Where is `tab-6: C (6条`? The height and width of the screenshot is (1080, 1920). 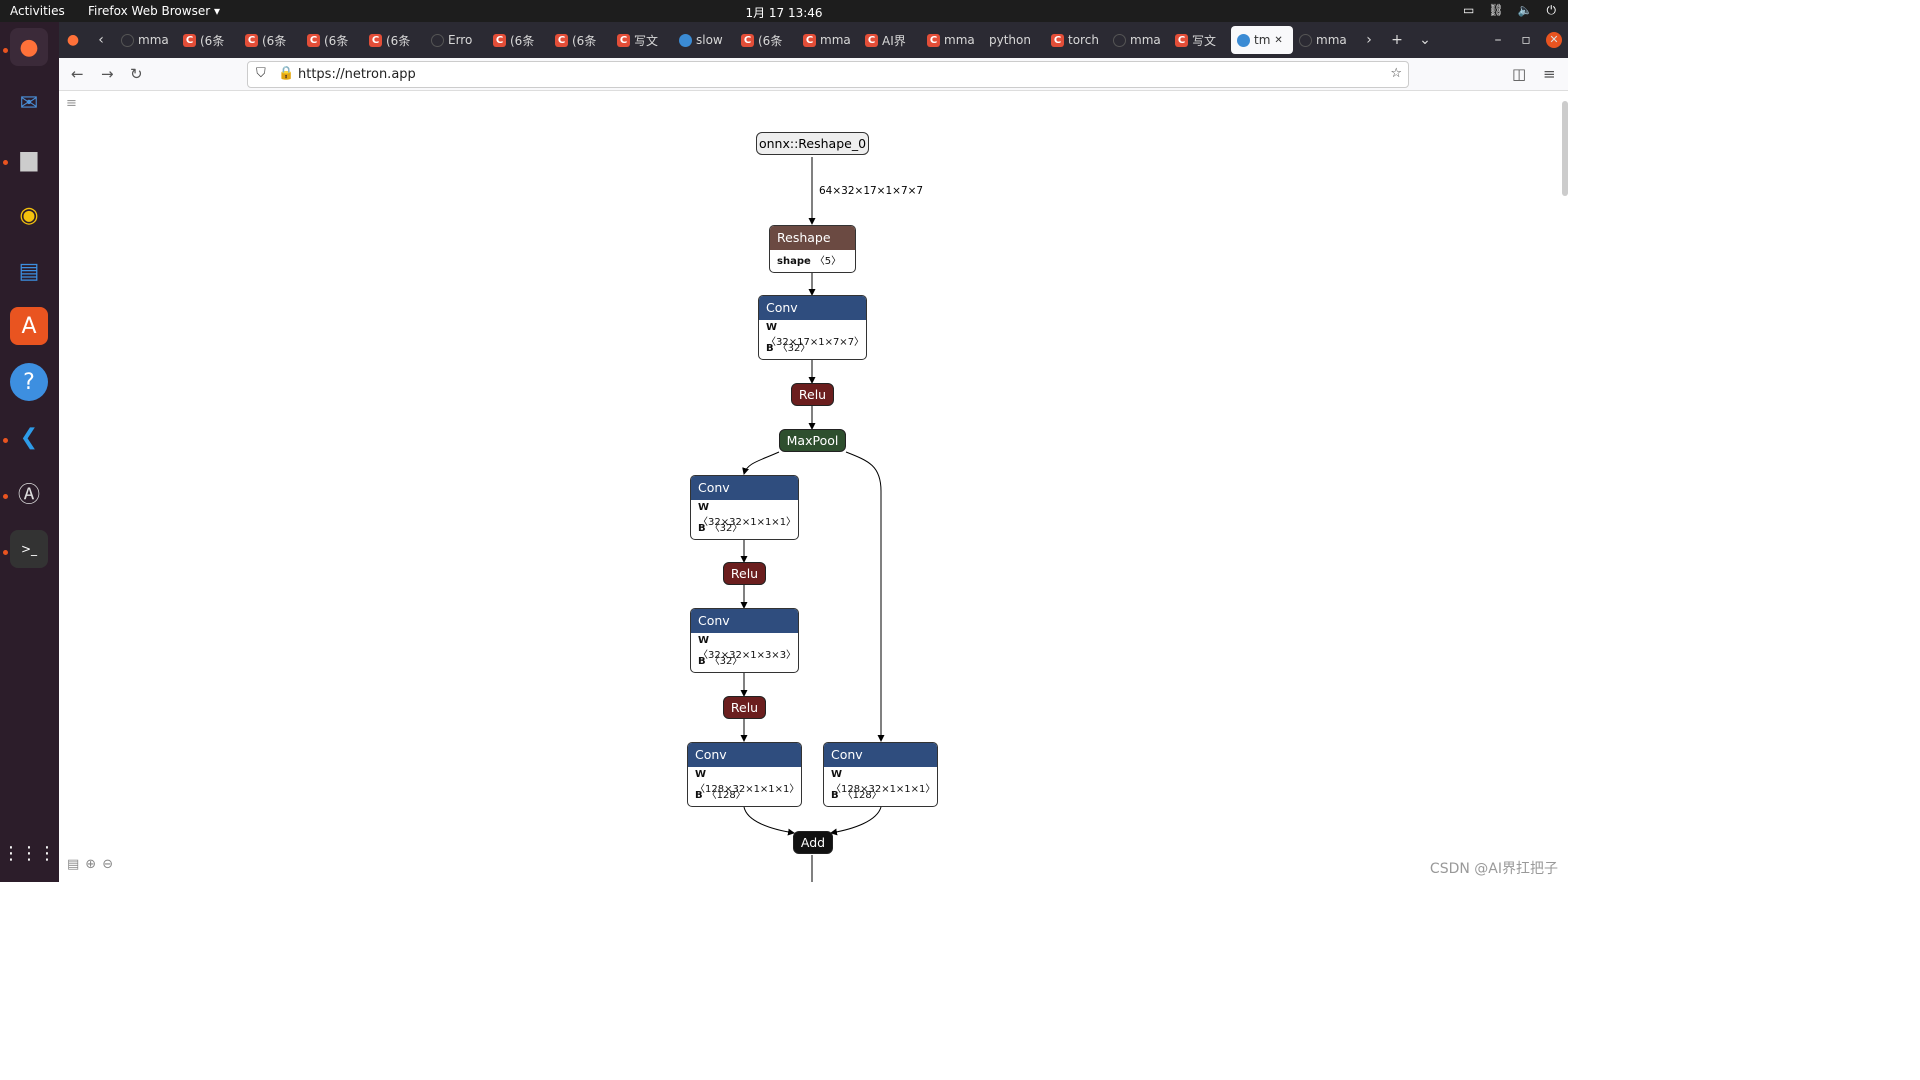
tab-6: C (6条 is located at coordinates (518, 40).